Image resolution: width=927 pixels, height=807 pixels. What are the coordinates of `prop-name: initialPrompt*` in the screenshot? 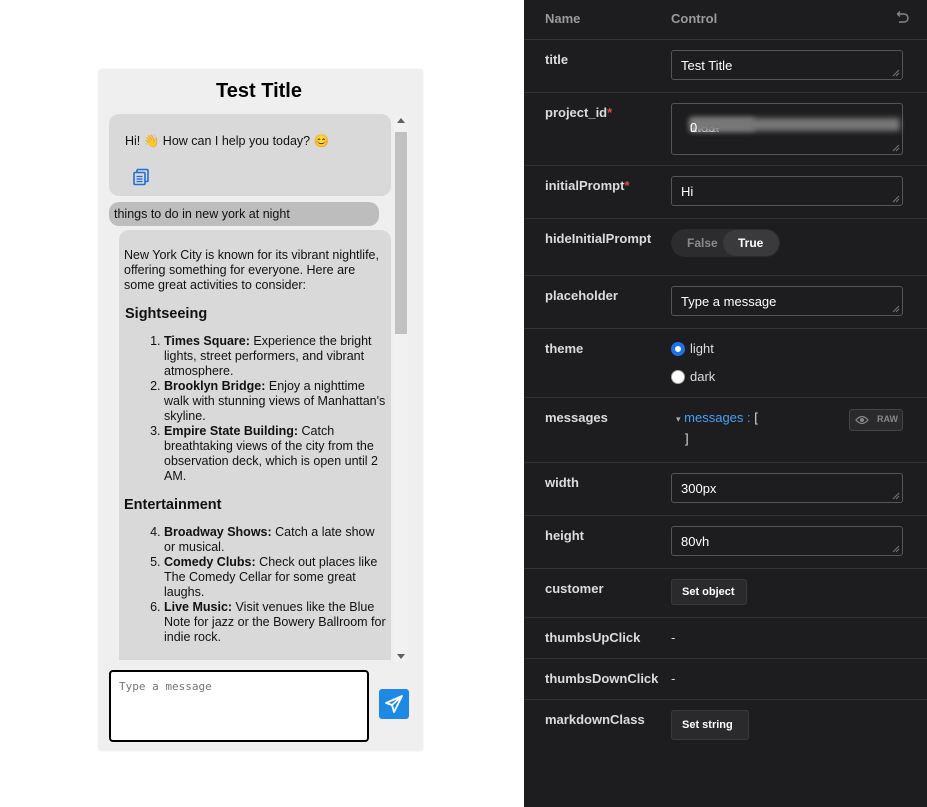 It's located at (587, 185).